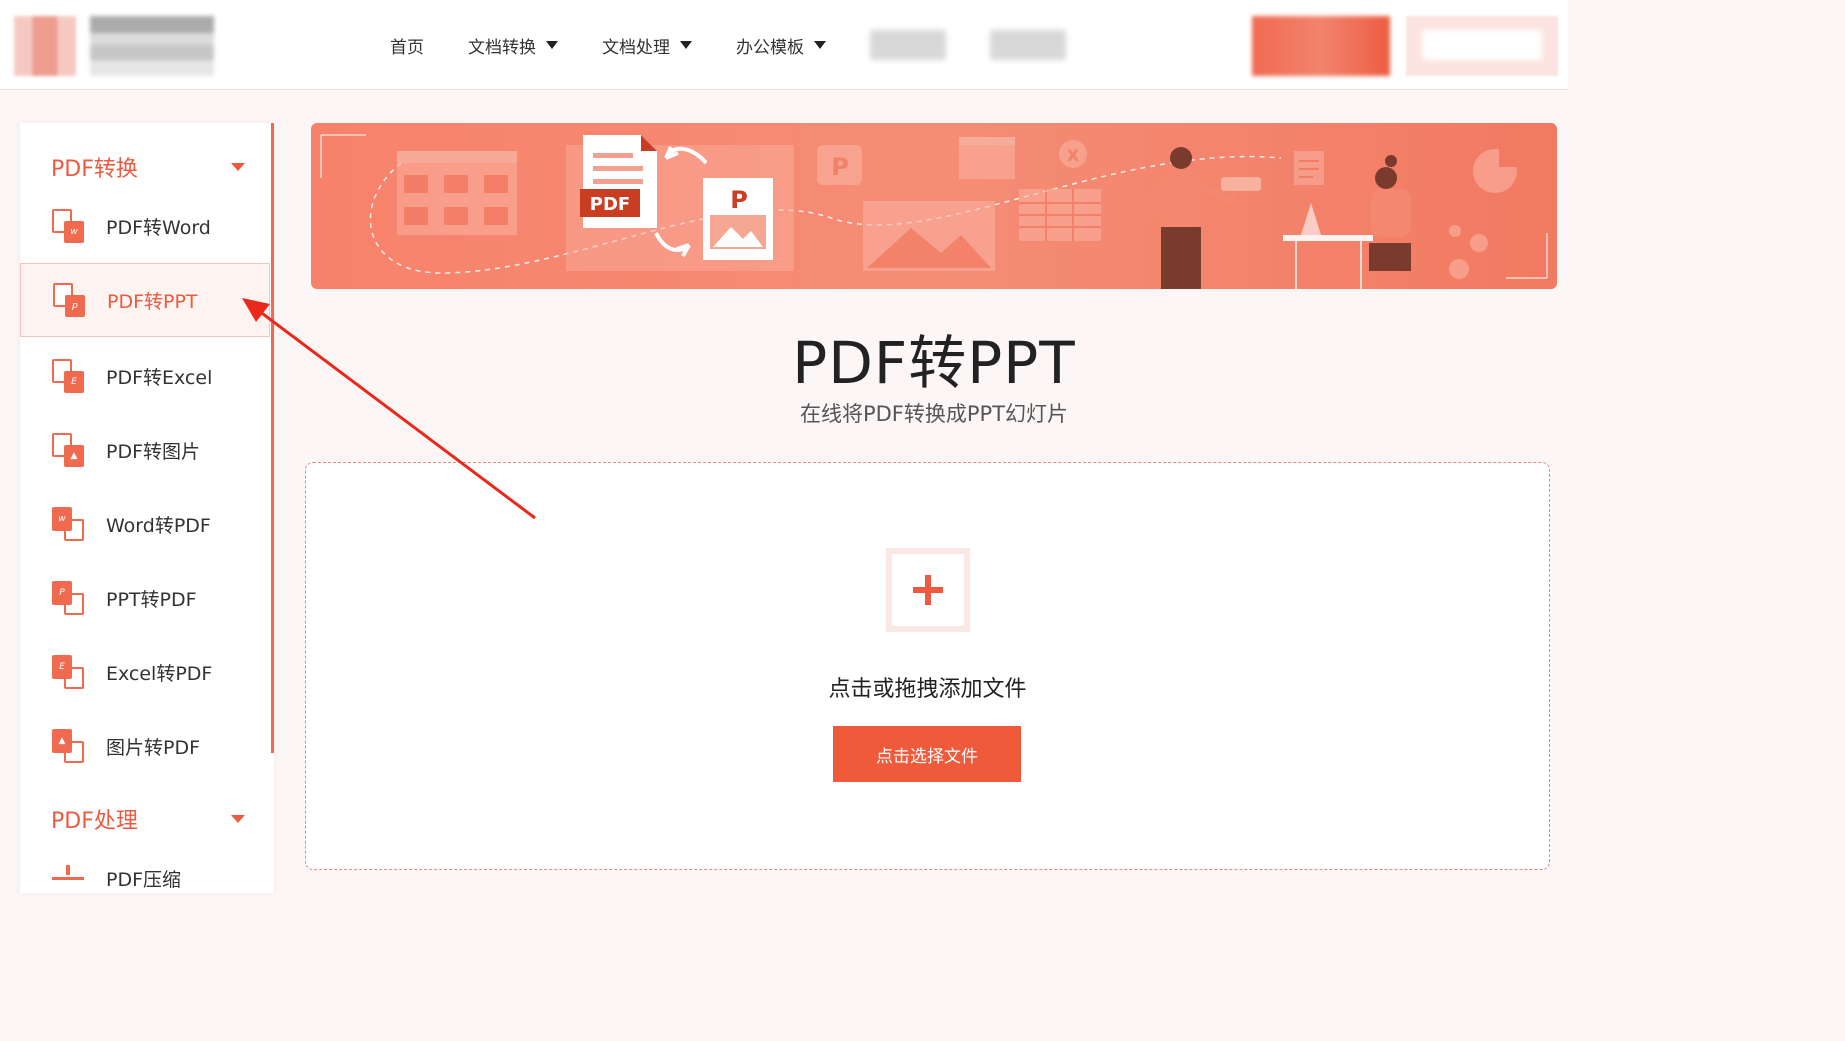 The height and width of the screenshot is (1041, 1845). I want to click on sidebar-item-pdf-to-word: w PDF转Word, so click(145, 226).